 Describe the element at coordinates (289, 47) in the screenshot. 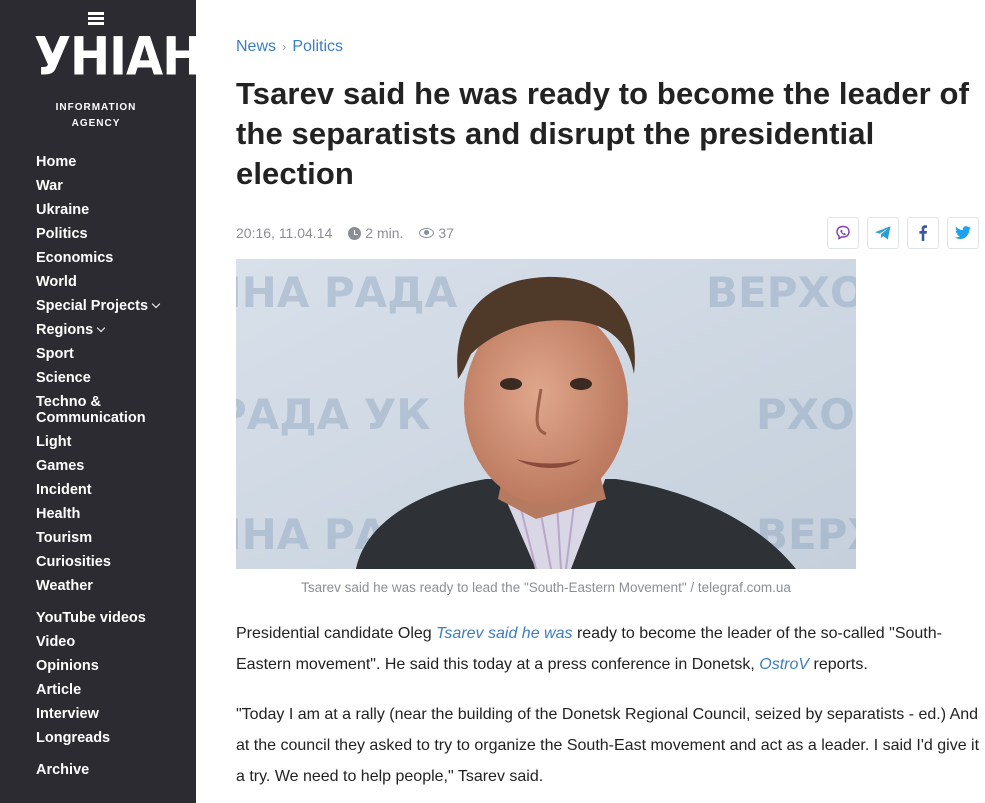

I see `breadcrumb: News › Politics` at that location.